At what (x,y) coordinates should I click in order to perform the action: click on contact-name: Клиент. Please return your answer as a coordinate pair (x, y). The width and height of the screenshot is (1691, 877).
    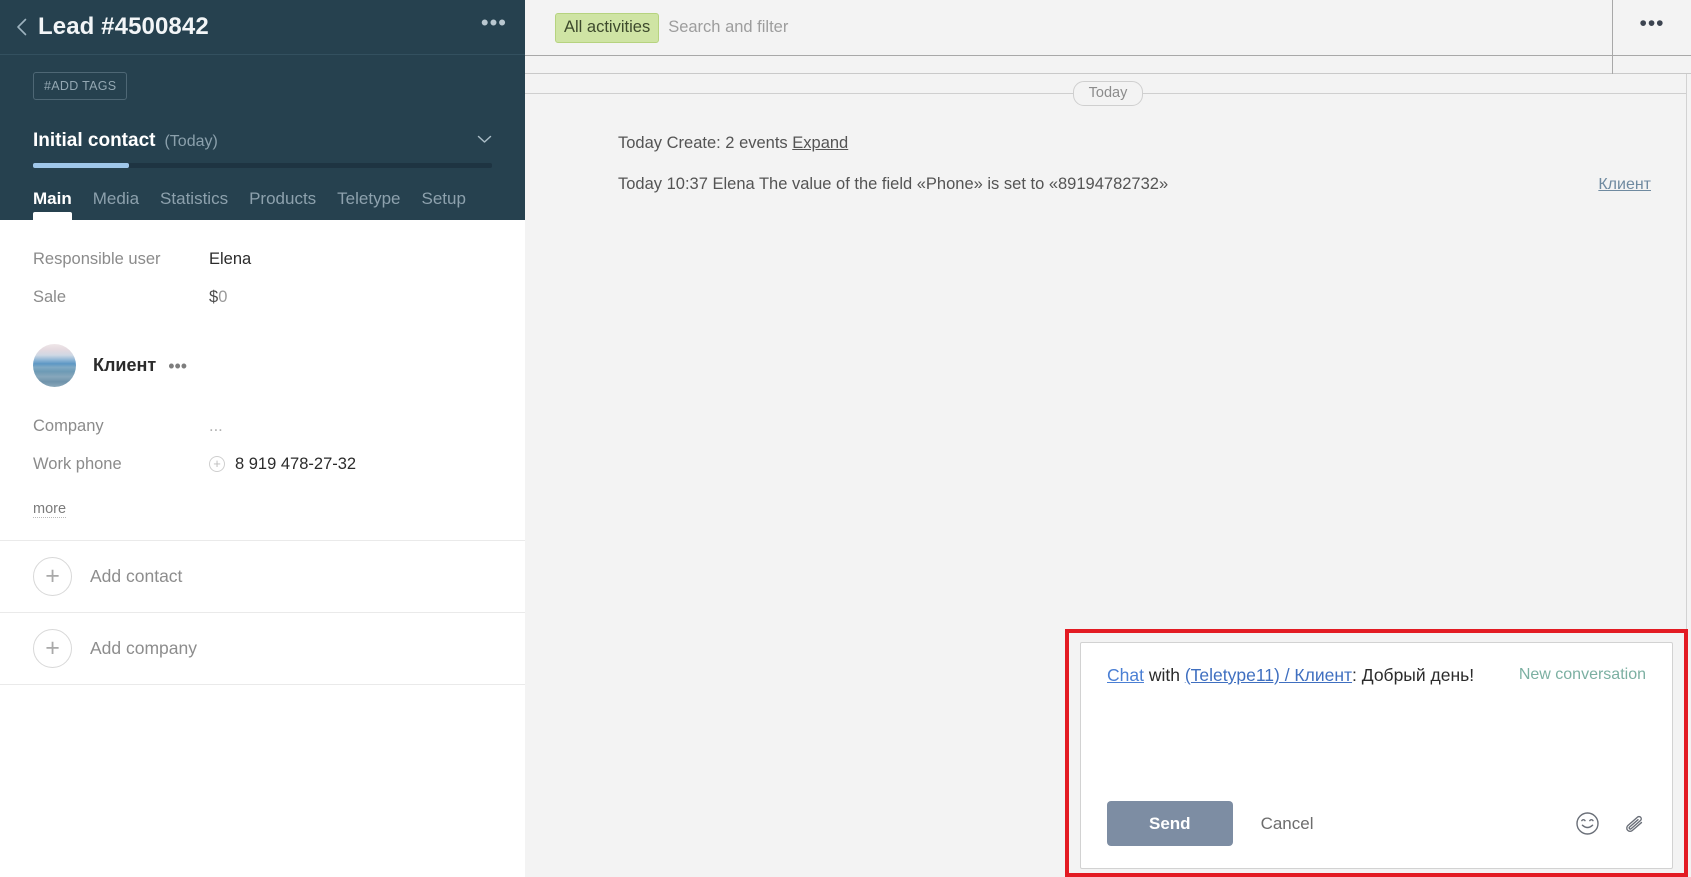
    Looking at the image, I should click on (124, 365).